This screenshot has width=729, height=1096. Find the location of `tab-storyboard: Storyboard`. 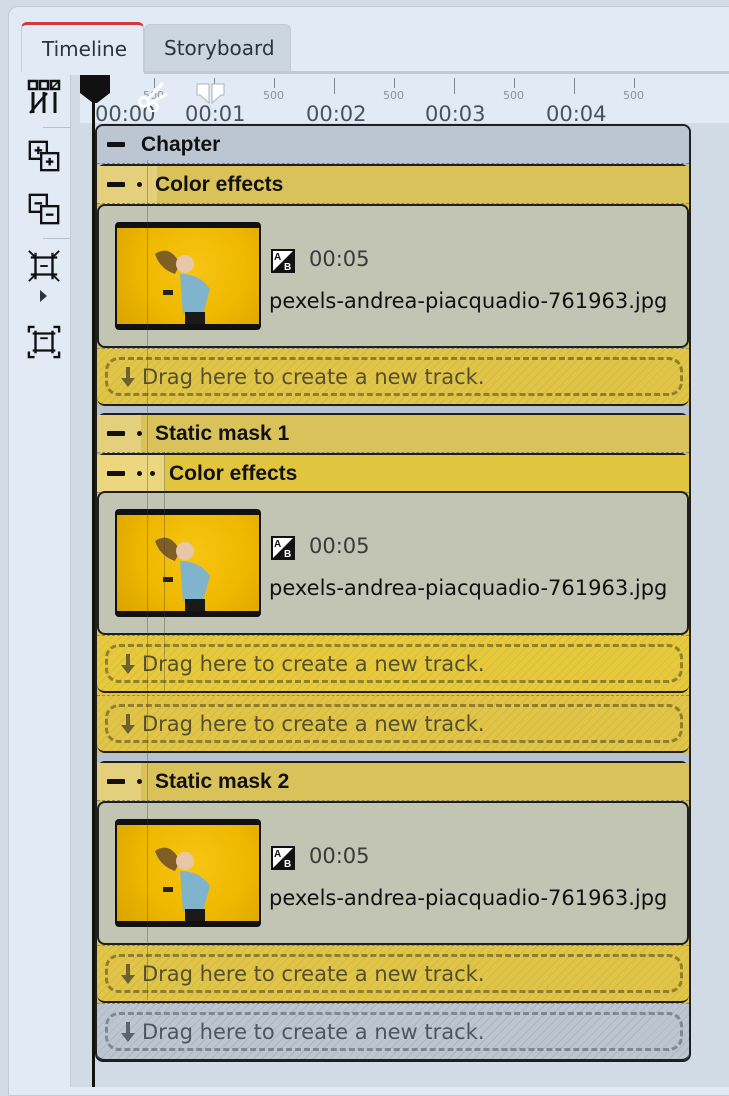

tab-storyboard: Storyboard is located at coordinates (217, 48).